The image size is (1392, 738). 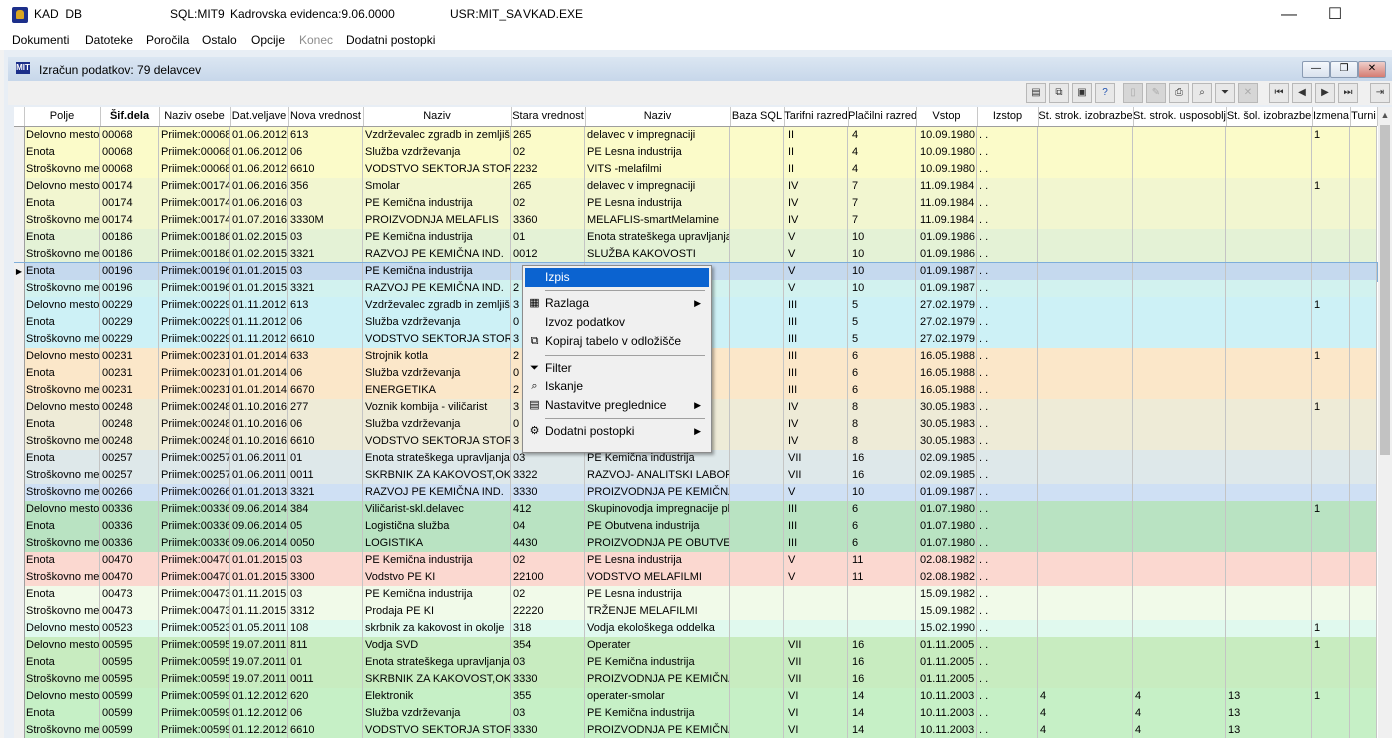 What do you see at coordinates (259, 662) in the screenshot?
I see `cell-dat-veljave: 19.07.2011` at bounding box center [259, 662].